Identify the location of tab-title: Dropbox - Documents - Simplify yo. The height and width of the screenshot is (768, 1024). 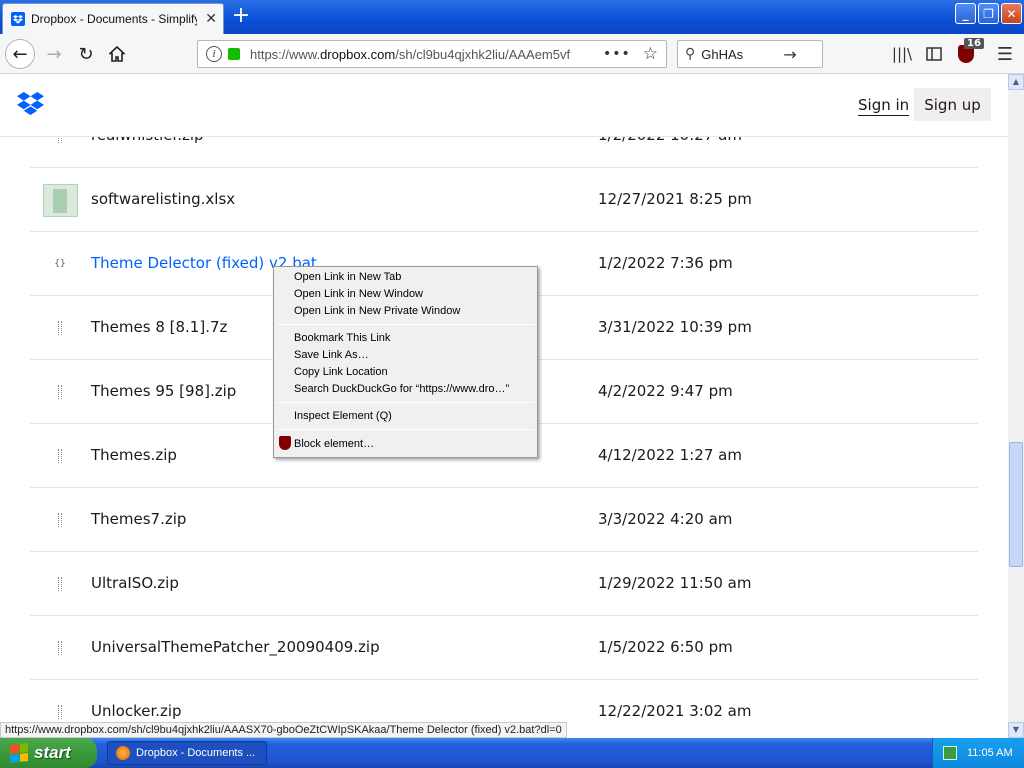
(114, 19).